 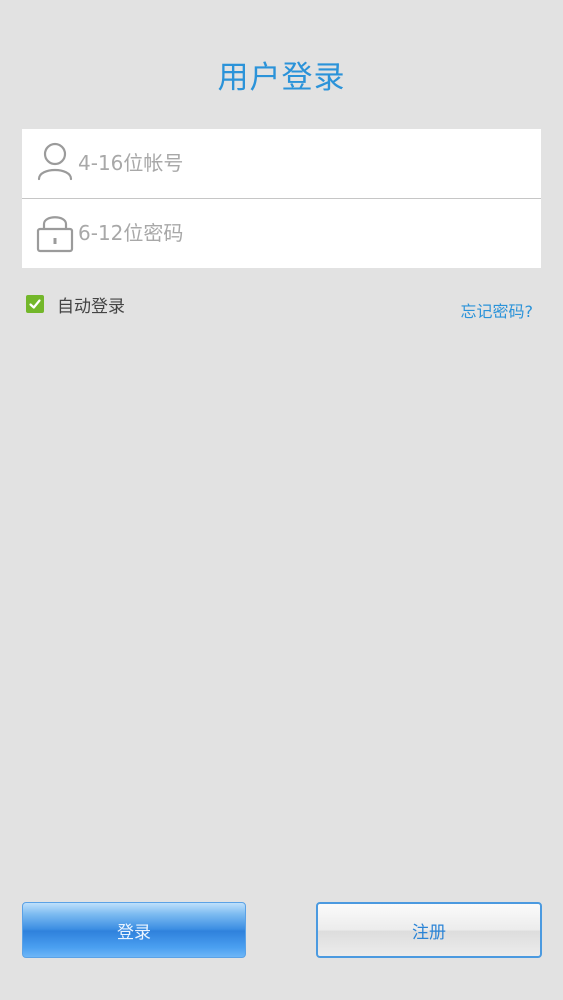 What do you see at coordinates (91, 306) in the screenshot?
I see `auto-login-label: 自动登录` at bounding box center [91, 306].